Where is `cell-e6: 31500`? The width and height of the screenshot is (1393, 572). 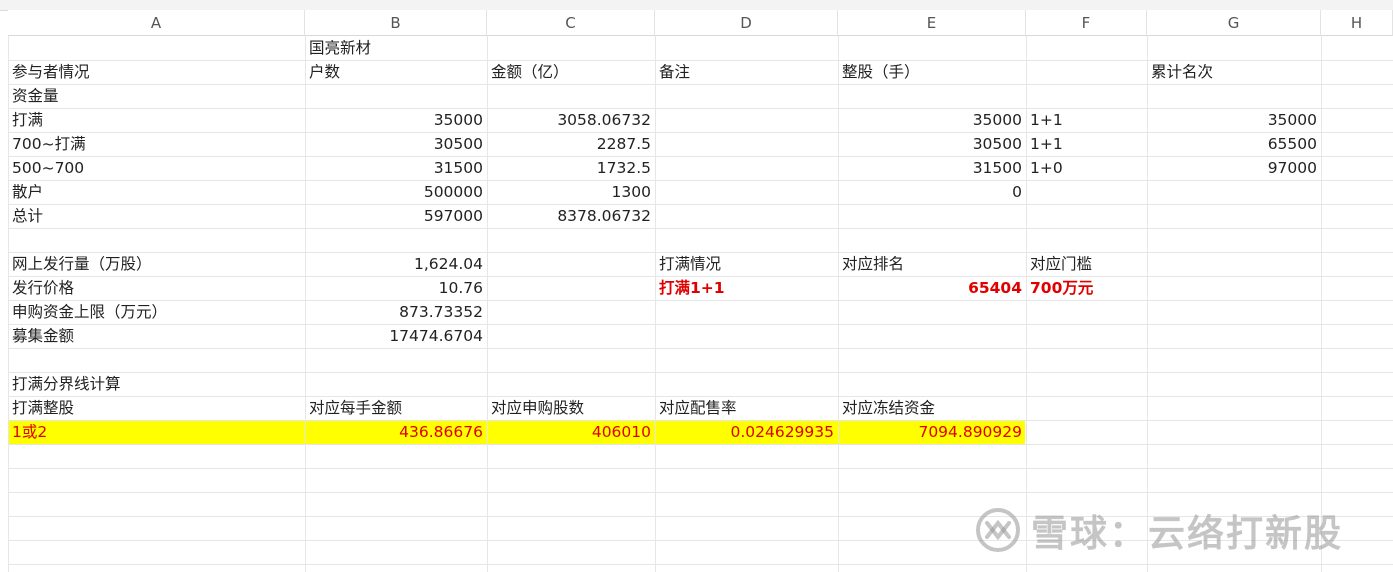 cell-e6: 31500 is located at coordinates (932, 168).